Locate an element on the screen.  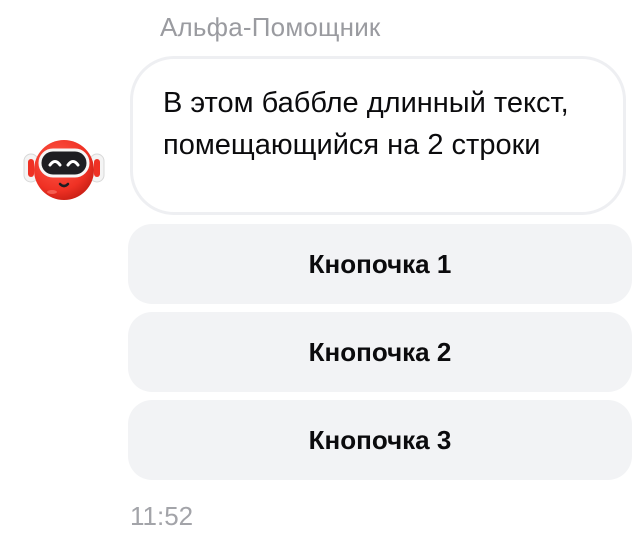
sender-name: Альфа-Помощник is located at coordinates (270, 27).